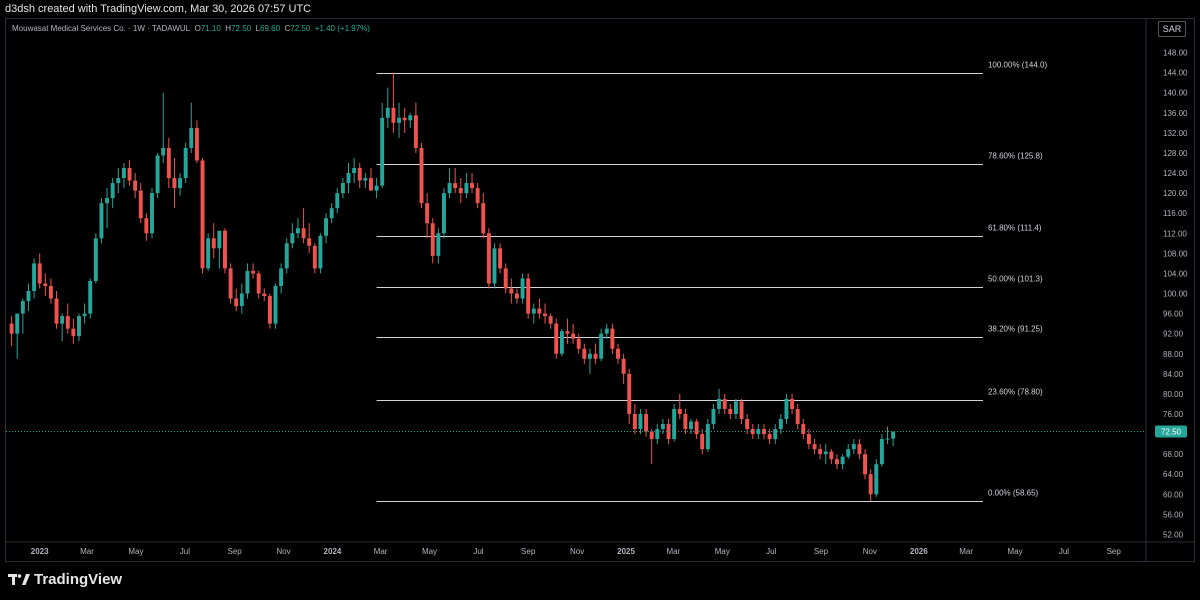 The image size is (1200, 600). Describe the element at coordinates (1175, 253) in the screenshot. I see `y-tick-label: 108.00` at that location.